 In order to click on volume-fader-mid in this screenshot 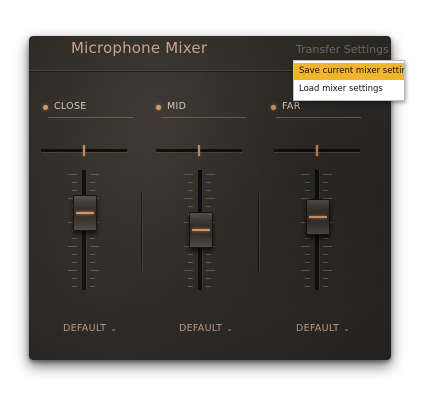, I will do `click(200, 232)`.